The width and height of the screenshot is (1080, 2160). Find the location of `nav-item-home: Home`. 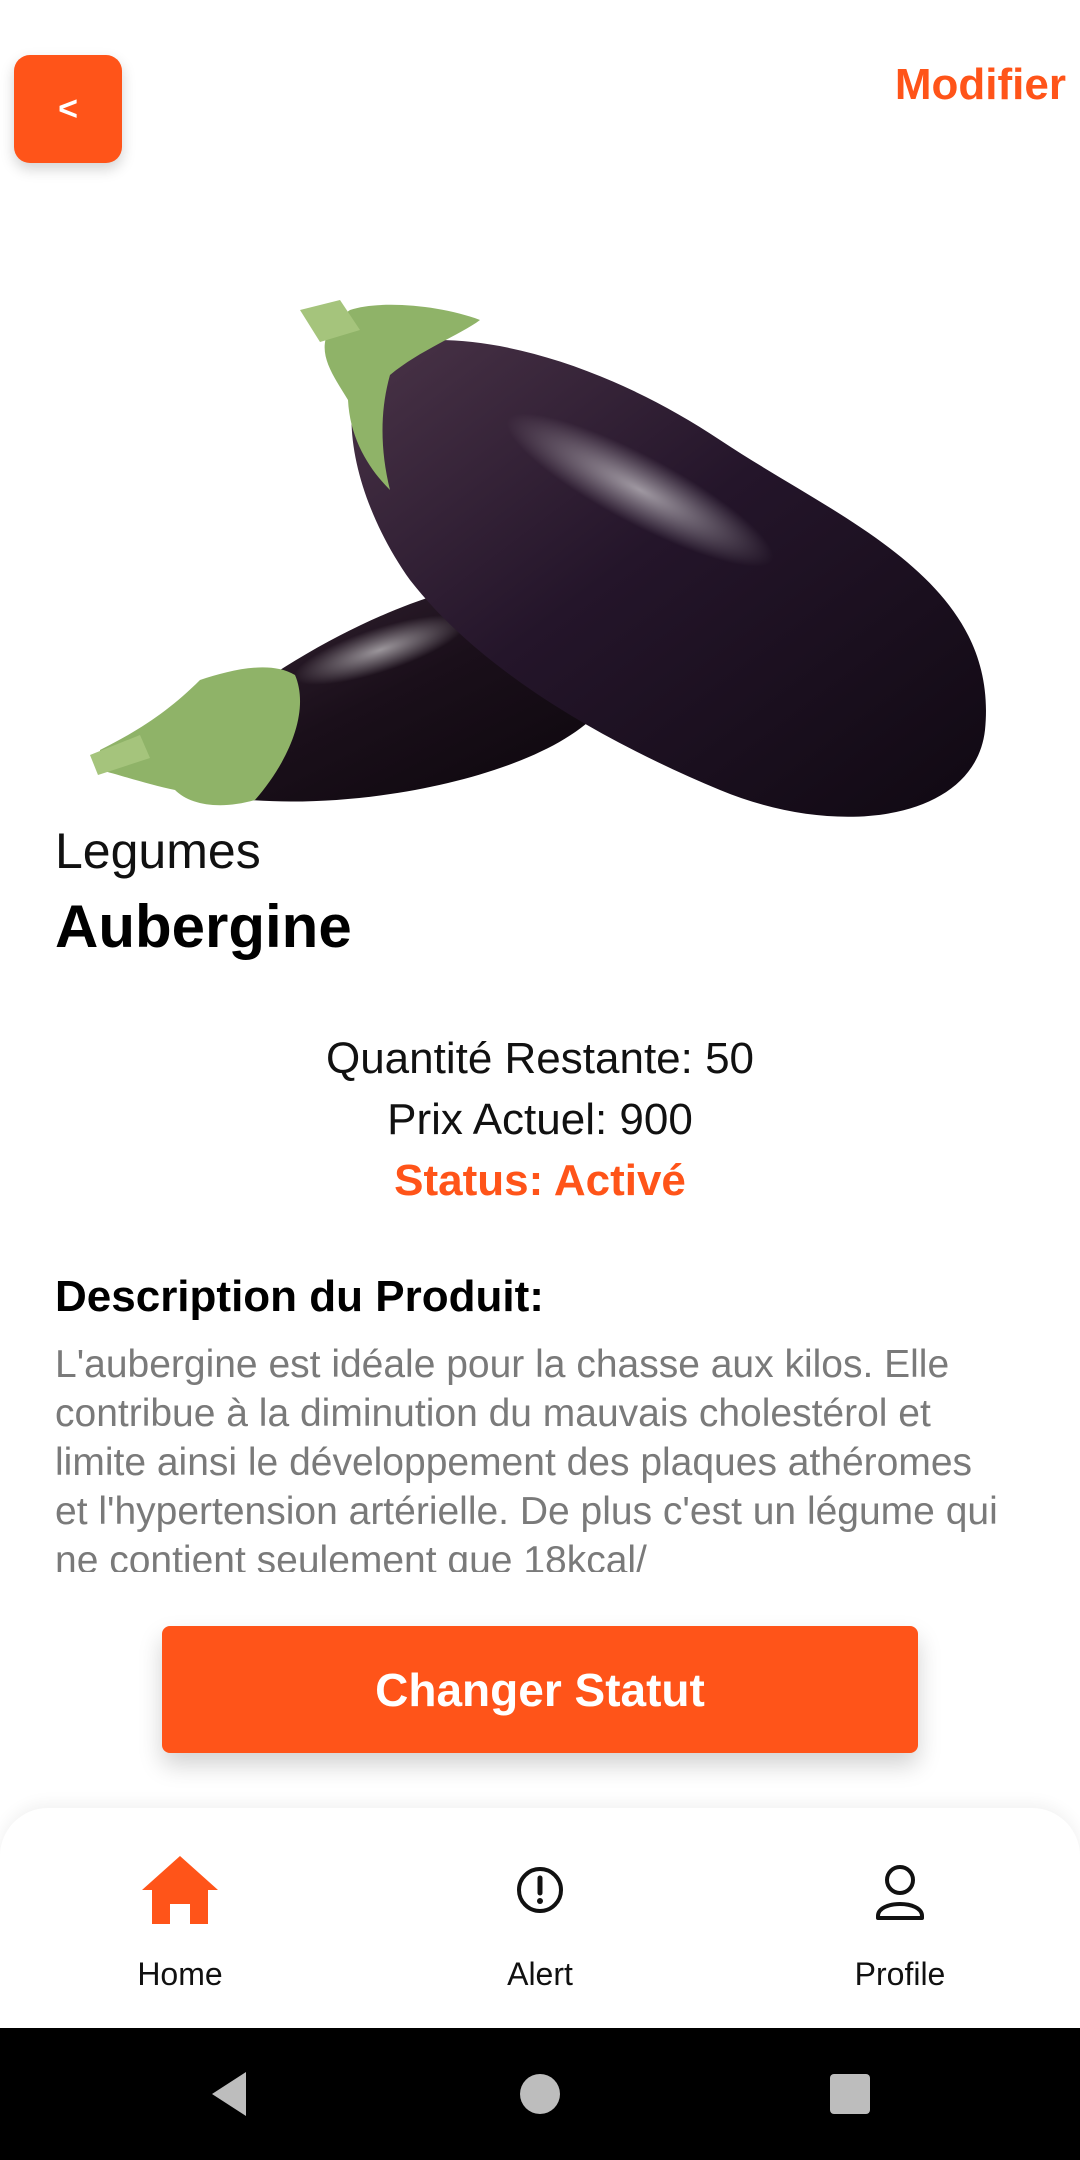

nav-item-home: Home is located at coordinates (180, 1920).